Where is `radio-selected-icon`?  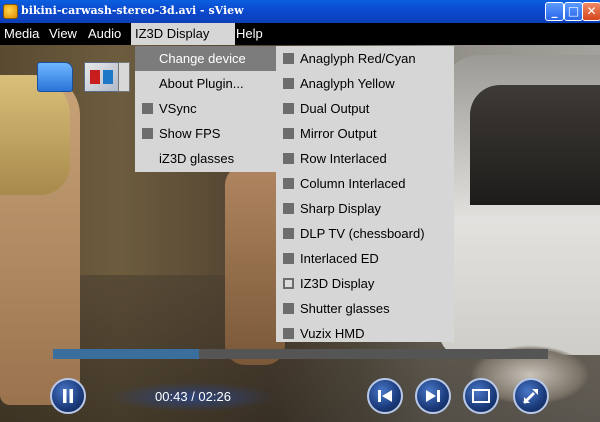 radio-selected-icon is located at coordinates (288, 283).